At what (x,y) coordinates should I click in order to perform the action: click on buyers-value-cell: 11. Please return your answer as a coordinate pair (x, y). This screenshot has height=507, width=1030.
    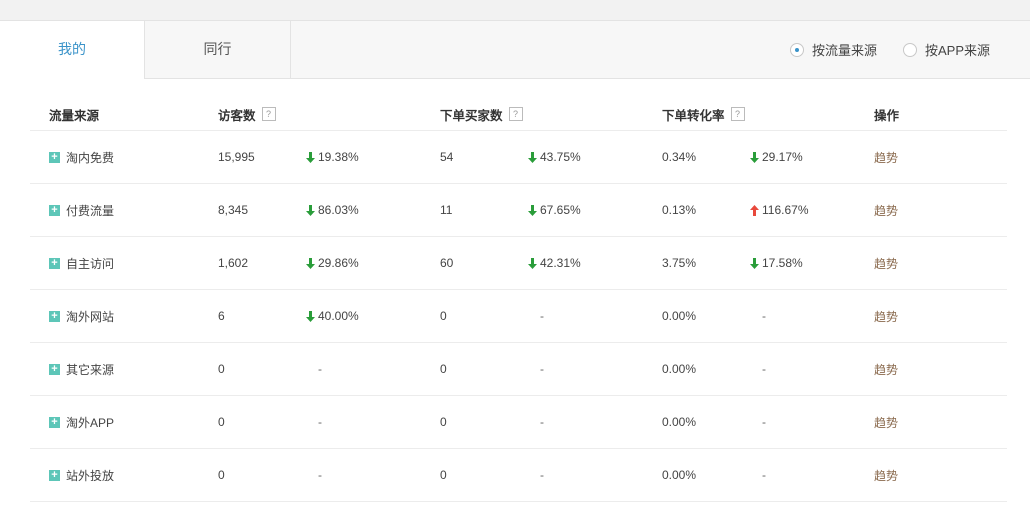
    Looking at the image, I should click on (446, 210).